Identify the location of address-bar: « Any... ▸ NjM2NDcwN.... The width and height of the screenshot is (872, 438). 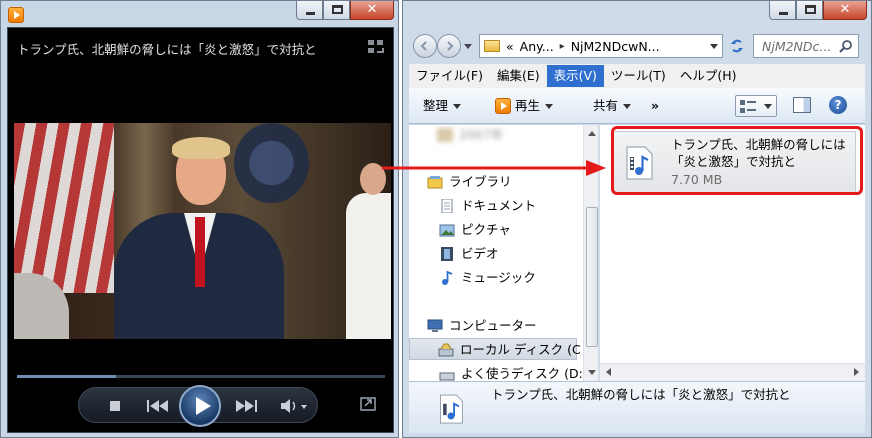
(601, 46).